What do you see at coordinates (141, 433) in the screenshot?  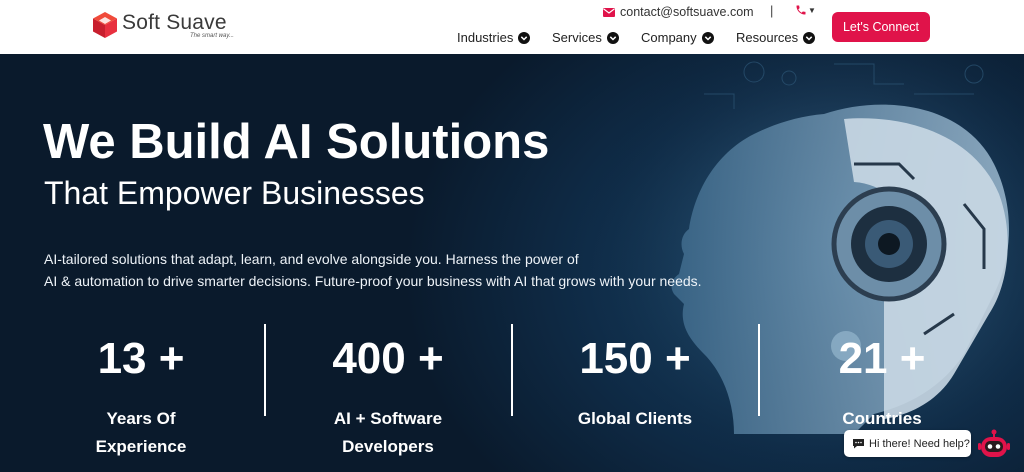 I see `stat-label: Years Of Experience` at bounding box center [141, 433].